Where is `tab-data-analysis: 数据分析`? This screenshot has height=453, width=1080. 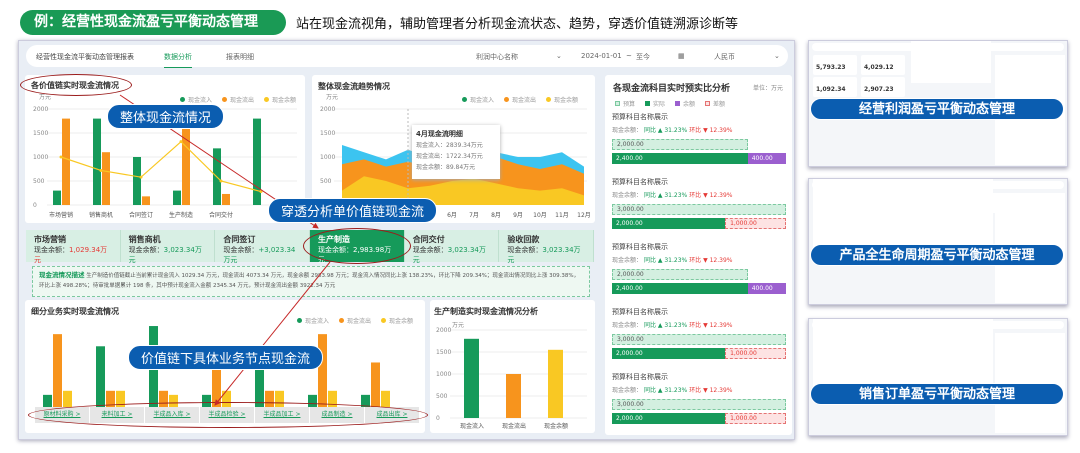 tab-data-analysis: 数据分析 is located at coordinates (178, 60).